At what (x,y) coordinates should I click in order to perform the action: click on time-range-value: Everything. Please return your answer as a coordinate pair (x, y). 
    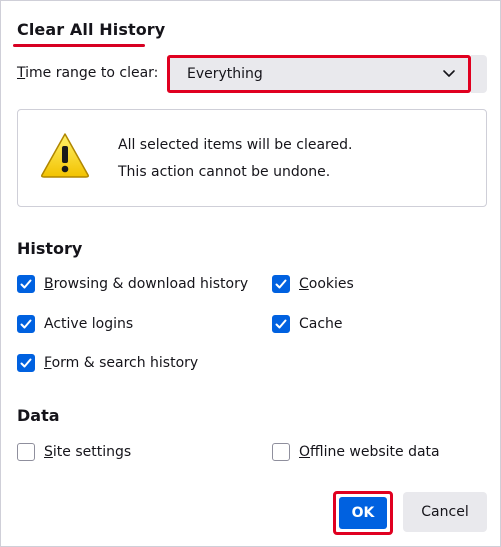
    Looking at the image, I should click on (225, 74).